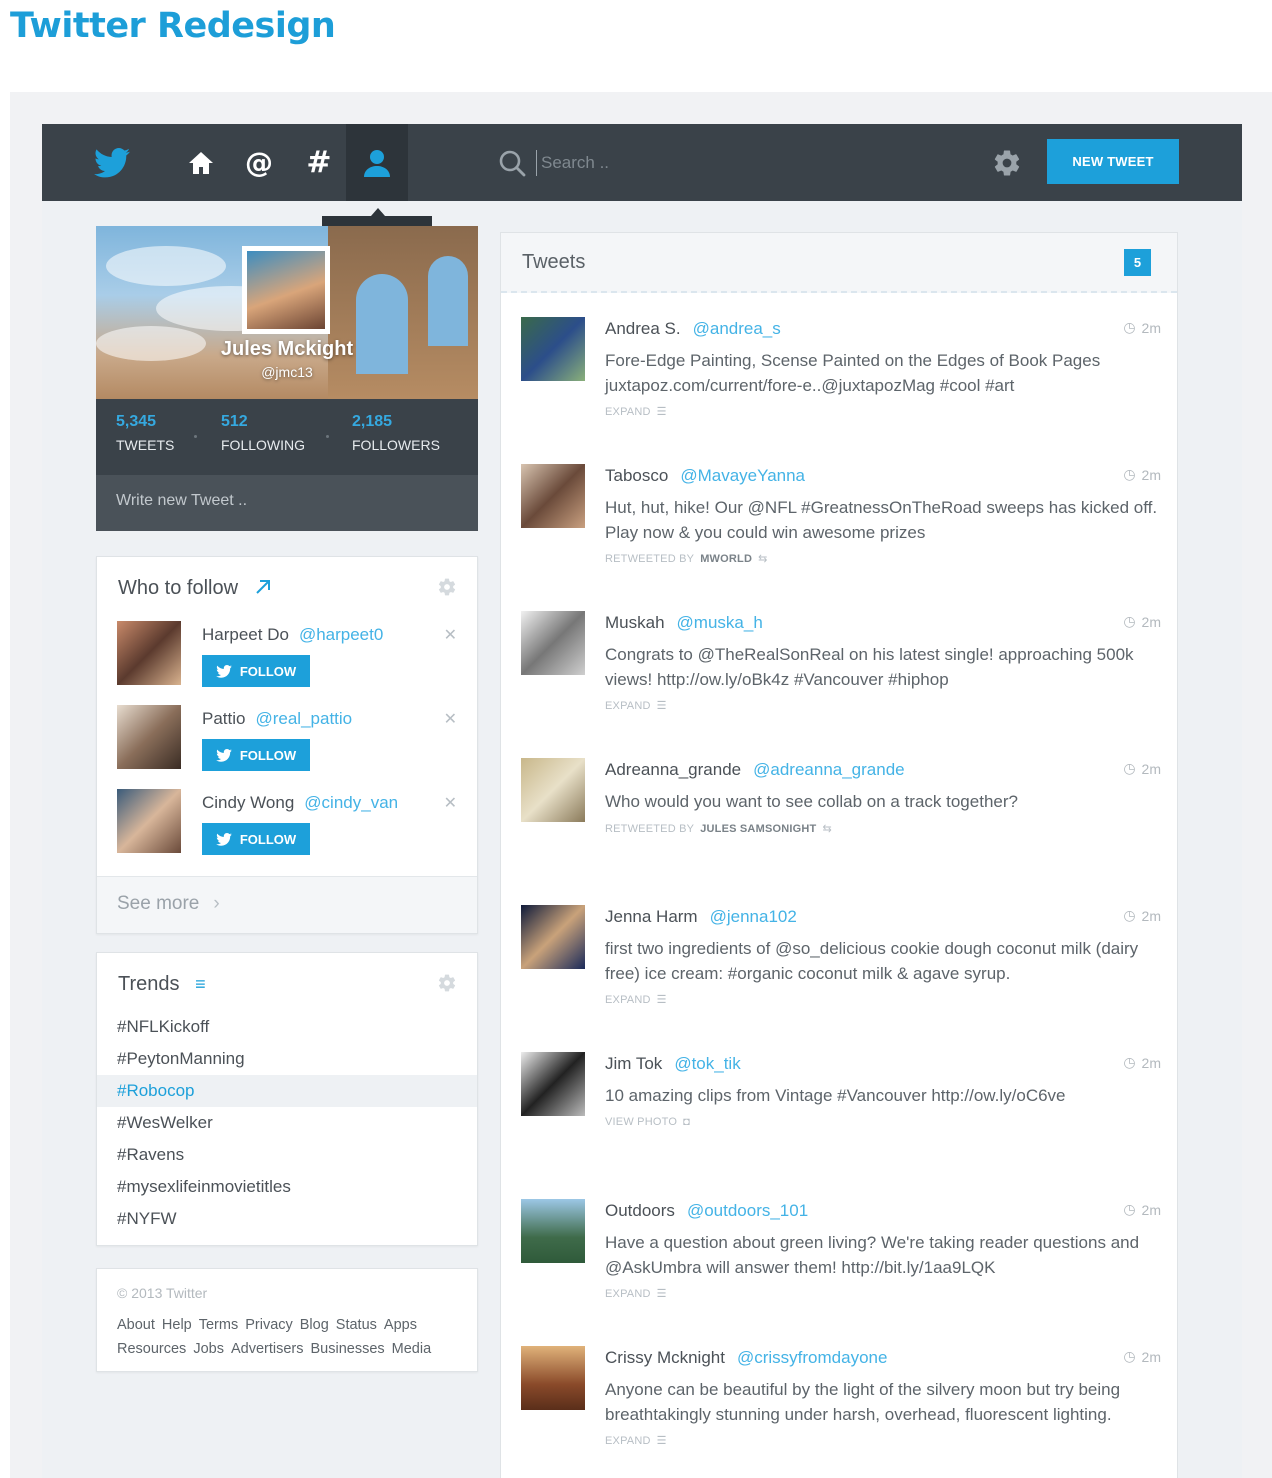 Image resolution: width=1272 pixels, height=1478 pixels. What do you see at coordinates (201, 162) in the screenshot?
I see `home-icon` at bounding box center [201, 162].